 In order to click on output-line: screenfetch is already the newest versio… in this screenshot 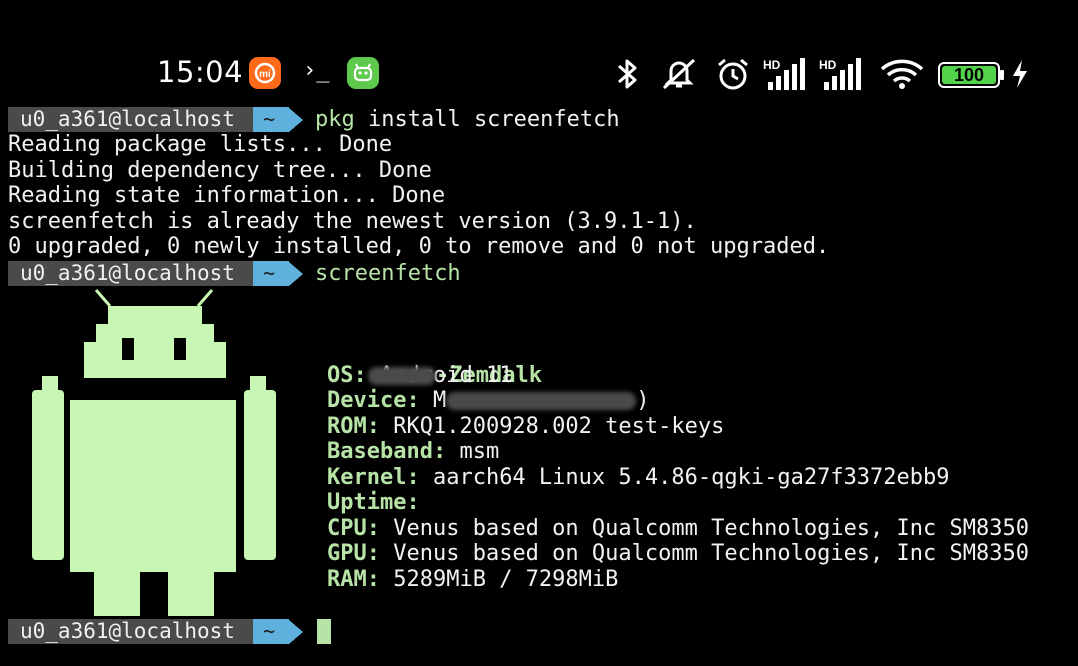, I will do `click(352, 221)`.